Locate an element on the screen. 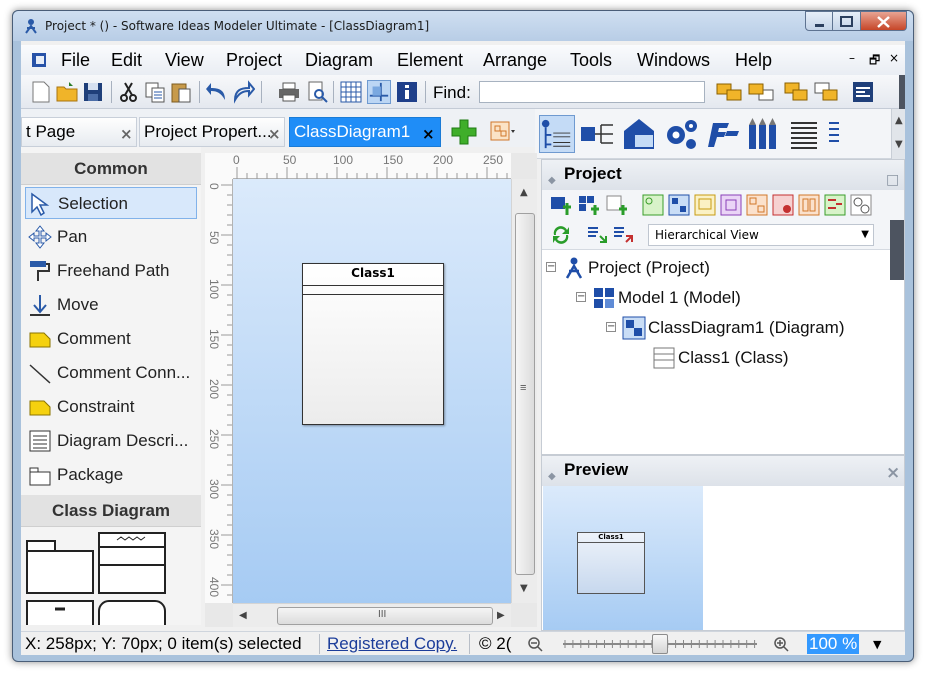 Image resolution: width=931 pixels, height=681 pixels. add-diagram-small-icon is located at coordinates (617, 205).